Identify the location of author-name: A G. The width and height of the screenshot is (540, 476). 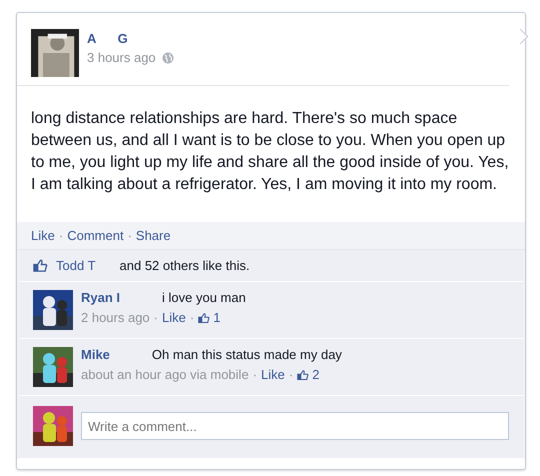
(130, 38).